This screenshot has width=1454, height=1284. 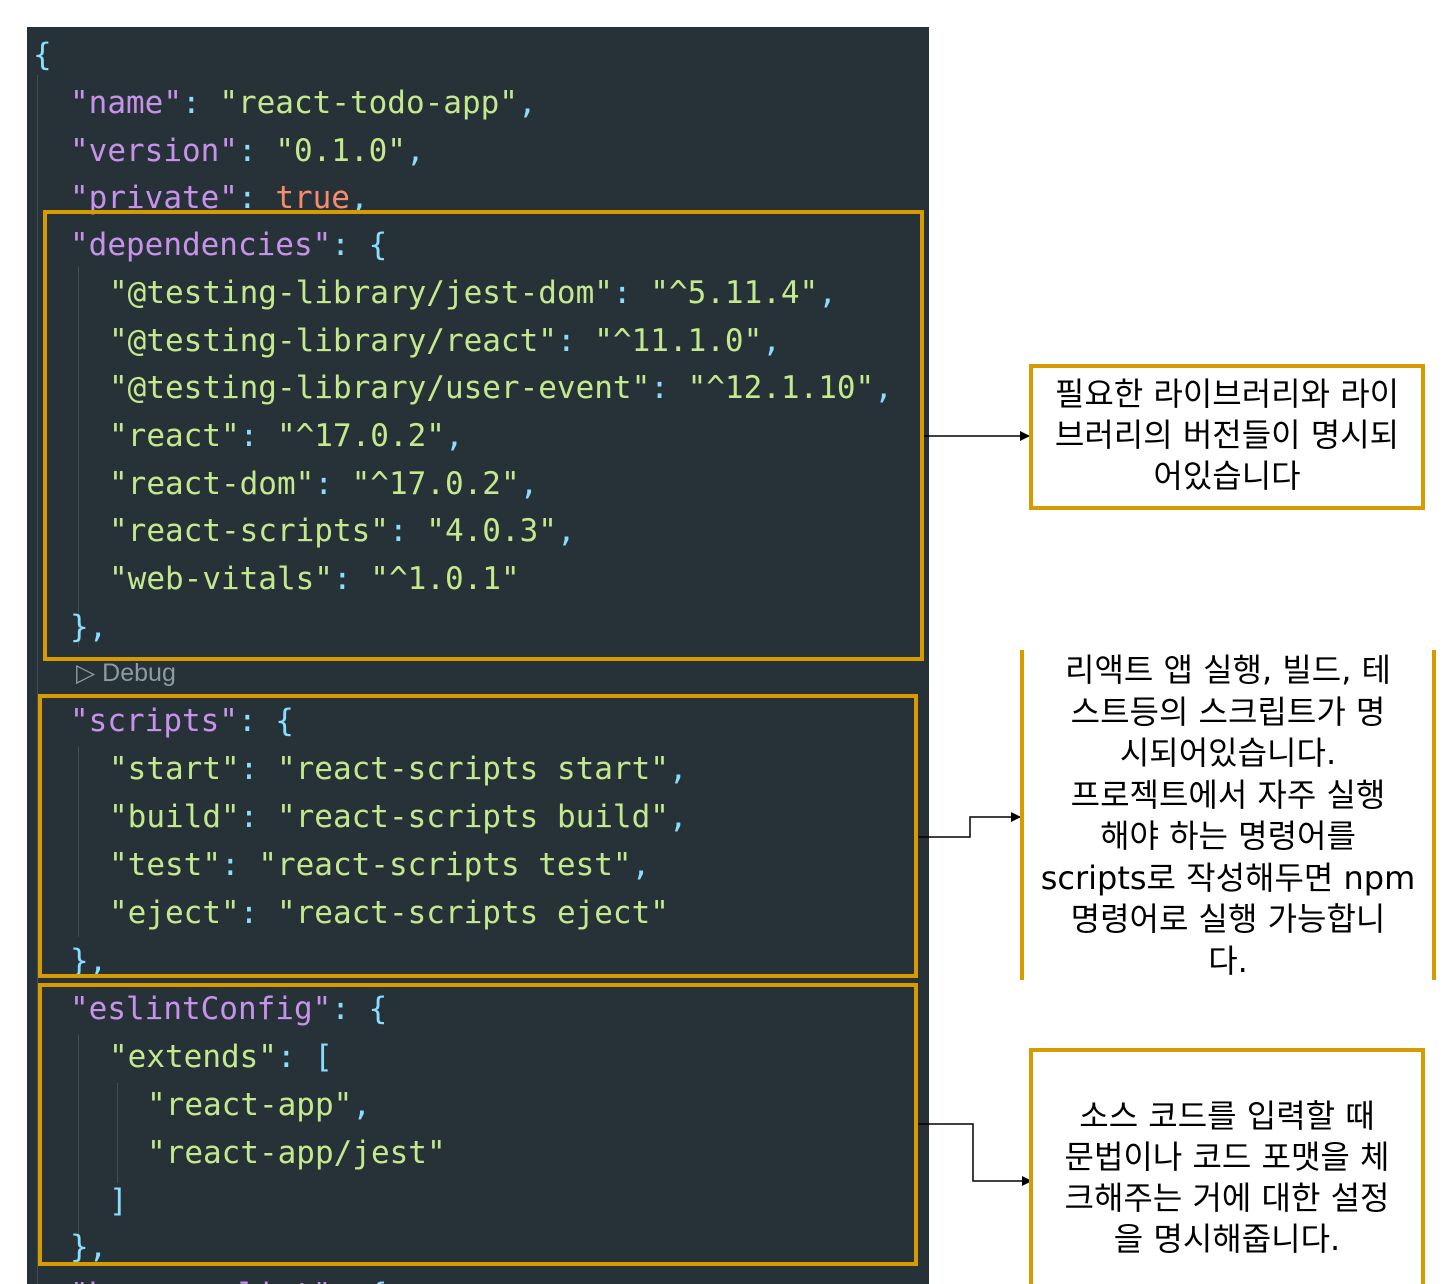 What do you see at coordinates (975, 1154) in the screenshot?
I see `eslint-arrow` at bounding box center [975, 1154].